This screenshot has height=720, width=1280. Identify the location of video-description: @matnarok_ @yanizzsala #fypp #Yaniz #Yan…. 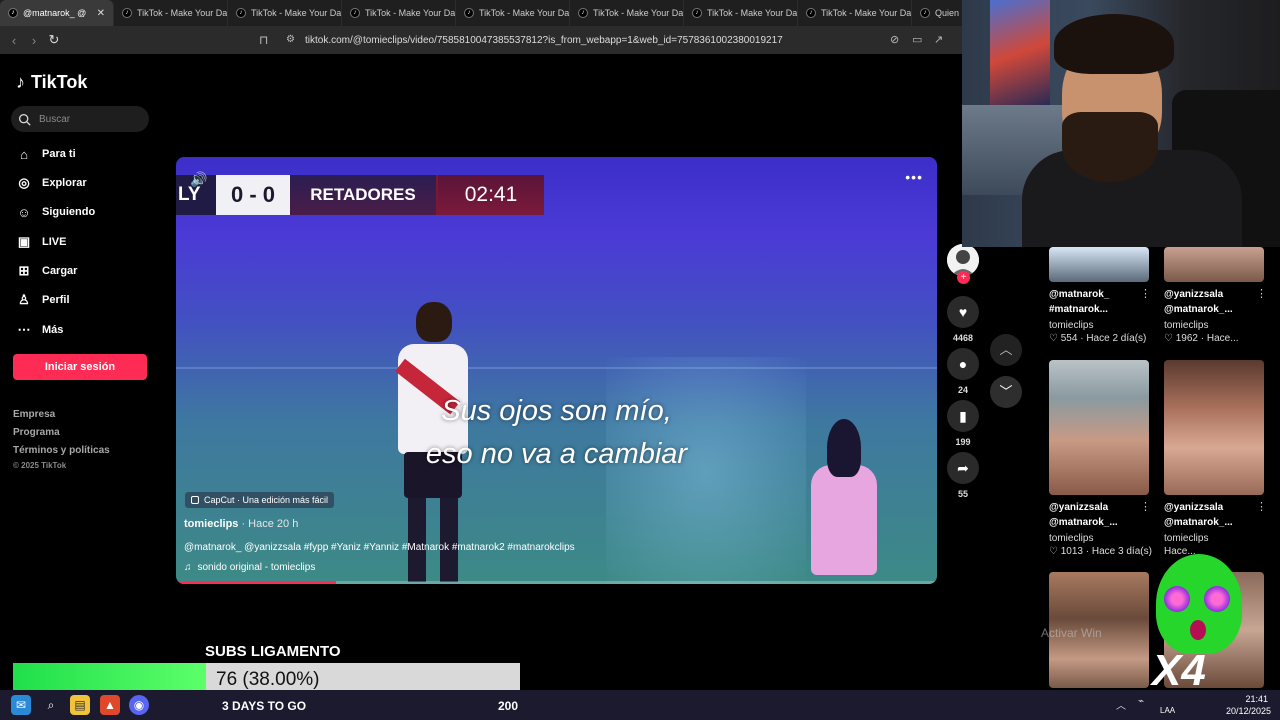
(379, 547).